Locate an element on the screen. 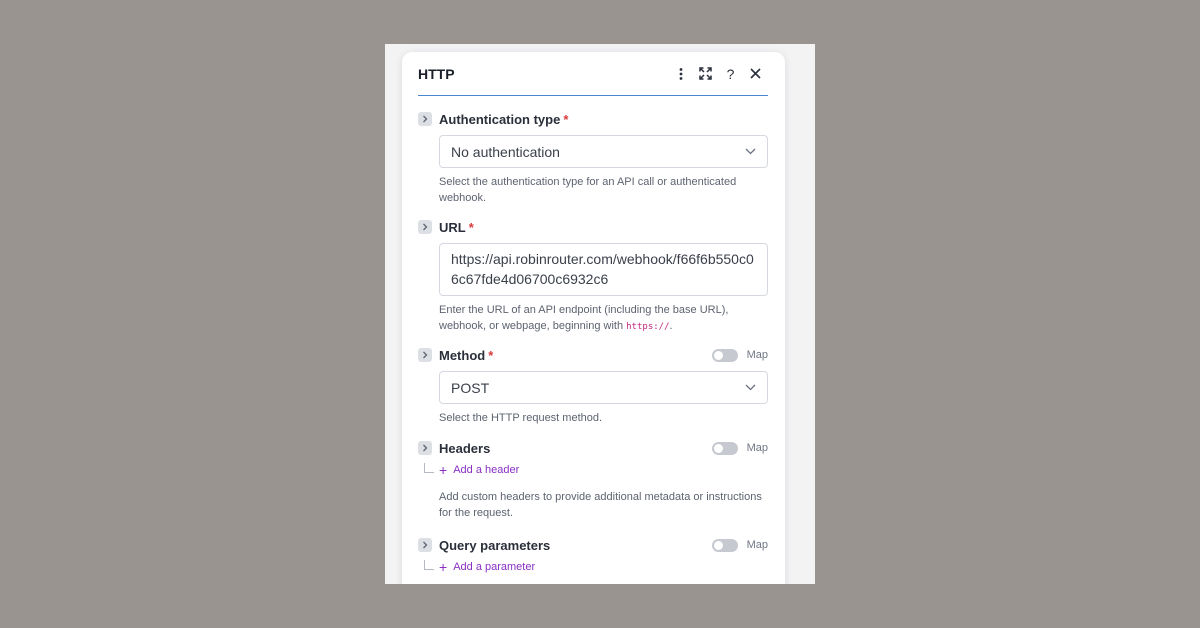 This screenshot has width=1200, height=628. header-actions: ? is located at coordinates (718, 73).